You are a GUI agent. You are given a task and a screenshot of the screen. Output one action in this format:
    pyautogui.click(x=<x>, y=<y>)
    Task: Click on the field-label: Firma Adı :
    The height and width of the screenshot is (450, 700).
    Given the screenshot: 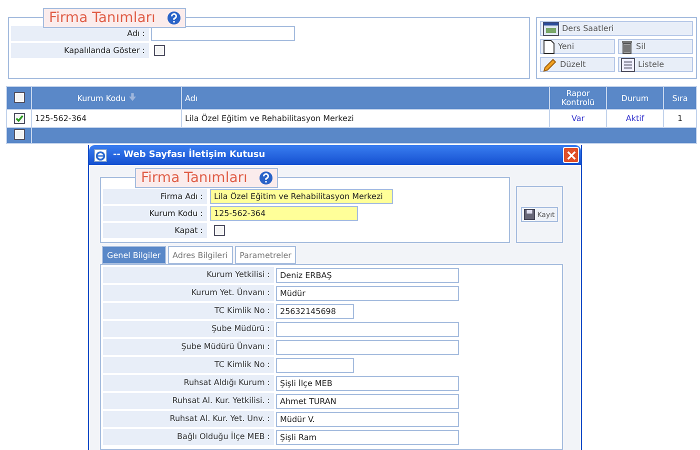 What is the action you would take?
    pyautogui.click(x=155, y=196)
    